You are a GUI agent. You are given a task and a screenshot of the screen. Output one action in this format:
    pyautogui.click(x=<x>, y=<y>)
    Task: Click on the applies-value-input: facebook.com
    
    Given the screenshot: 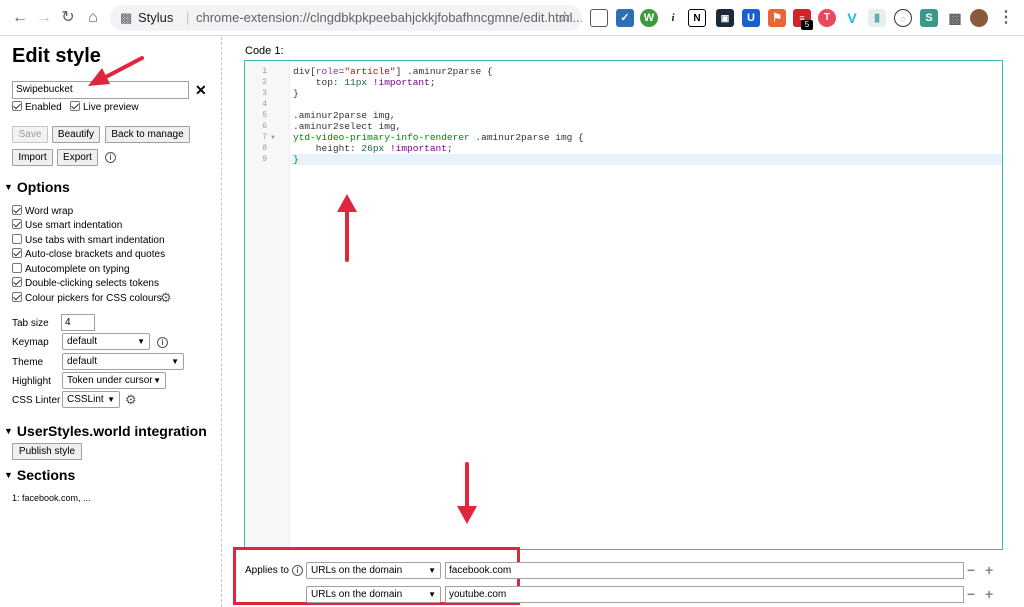 What is the action you would take?
    pyautogui.click(x=704, y=570)
    